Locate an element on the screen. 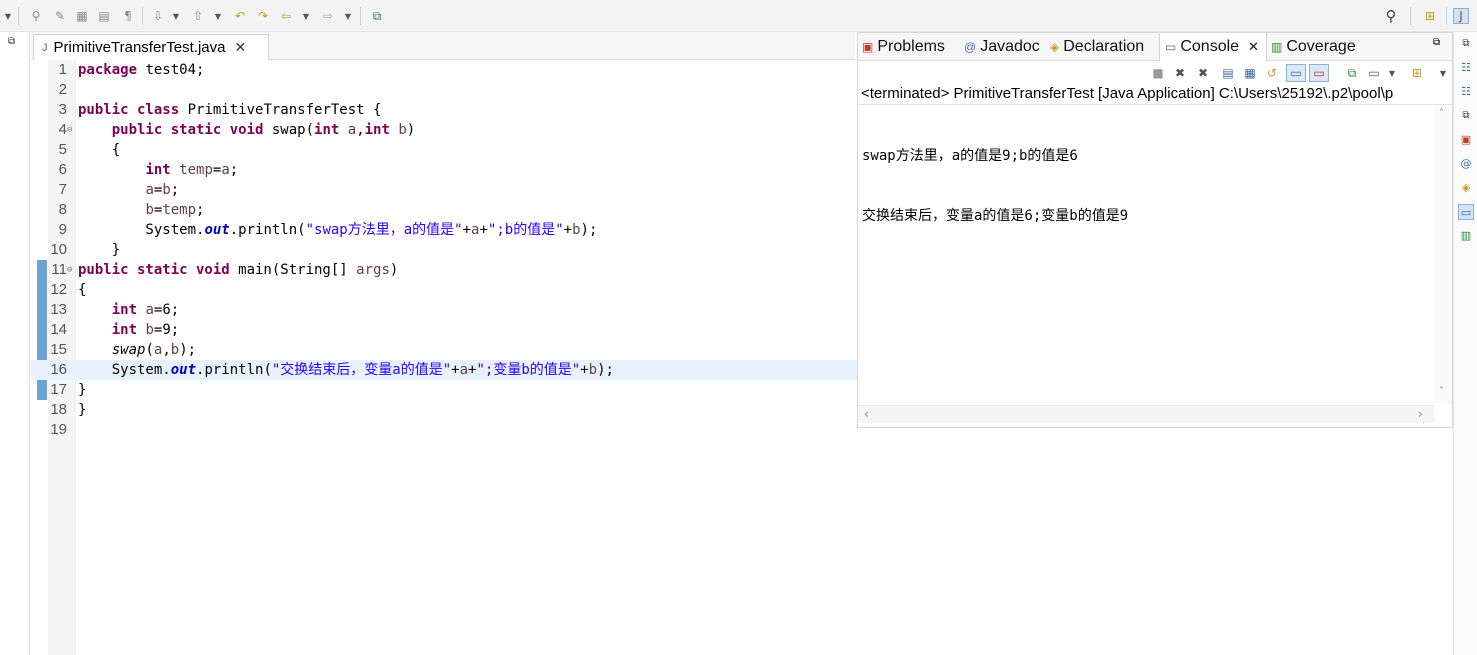 Image resolution: width=1477 pixels, height=655 pixels. line-number: 7 is located at coordinates (62, 189).